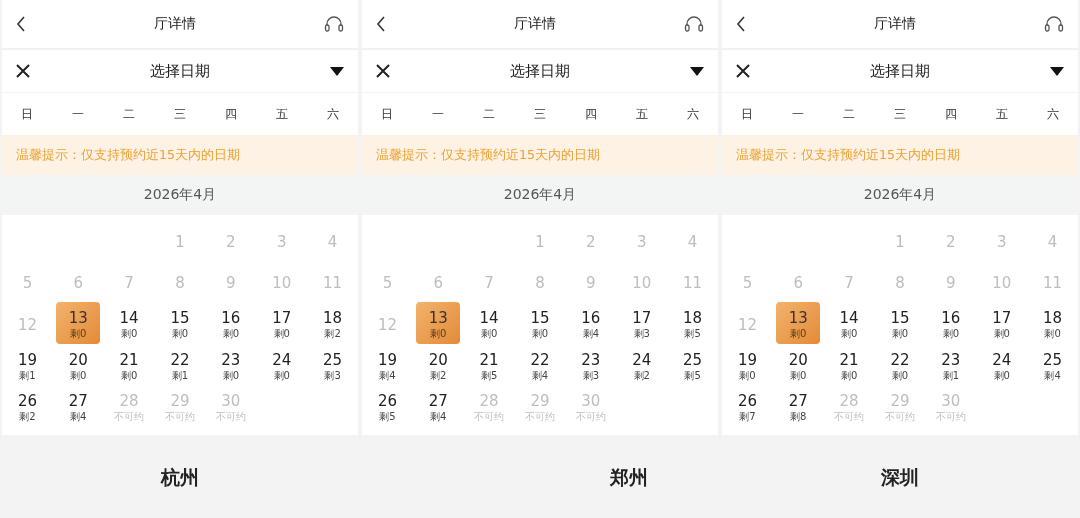  What do you see at coordinates (438, 364) in the screenshot?
I see `calendar-day: 20 剩2` at bounding box center [438, 364].